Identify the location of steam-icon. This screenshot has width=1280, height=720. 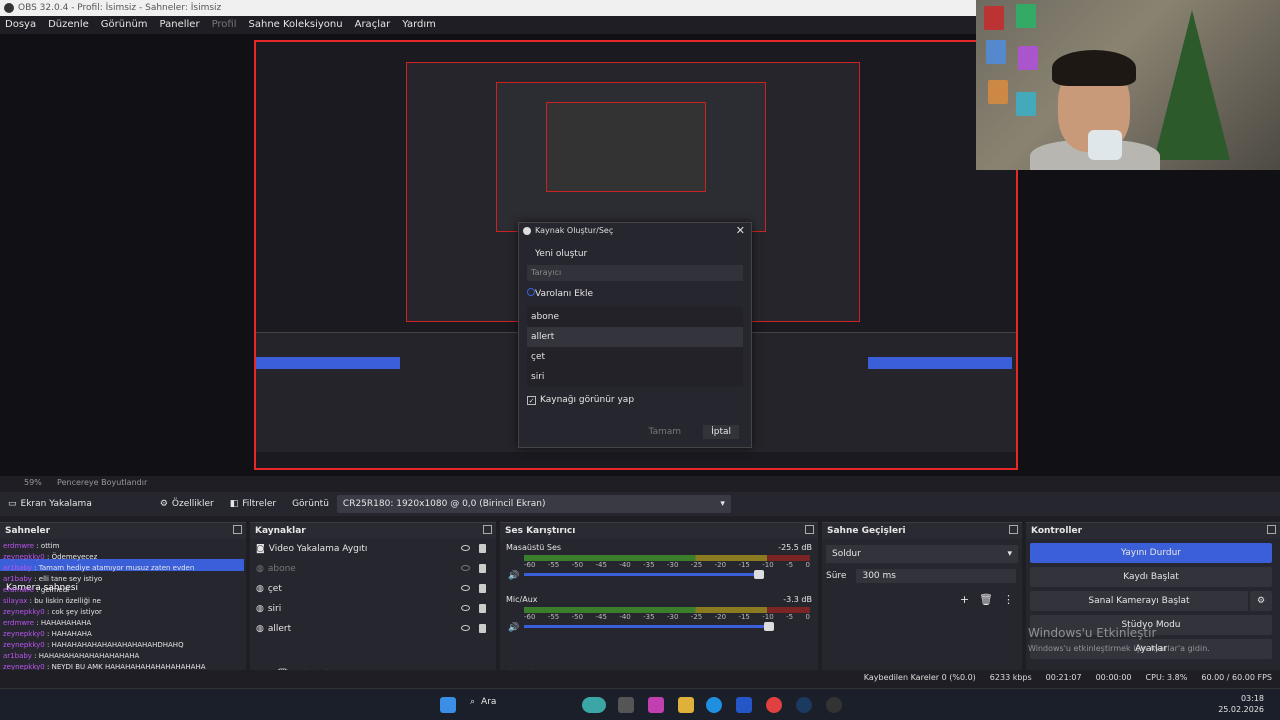
(804, 705).